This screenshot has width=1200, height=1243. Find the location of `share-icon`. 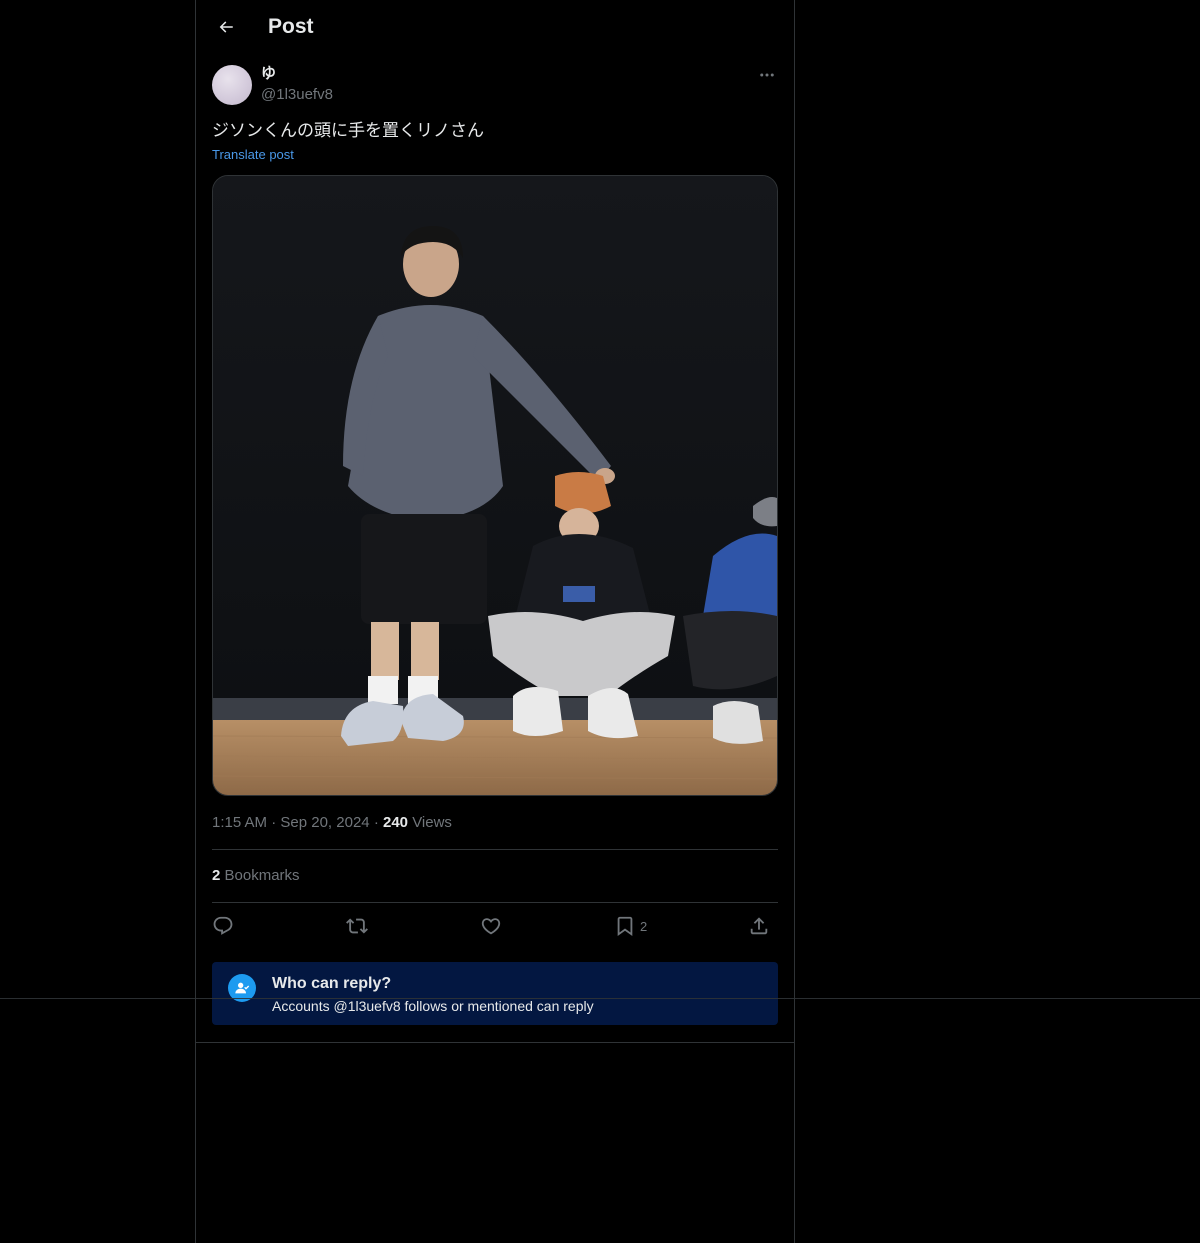

share-icon is located at coordinates (759, 926).